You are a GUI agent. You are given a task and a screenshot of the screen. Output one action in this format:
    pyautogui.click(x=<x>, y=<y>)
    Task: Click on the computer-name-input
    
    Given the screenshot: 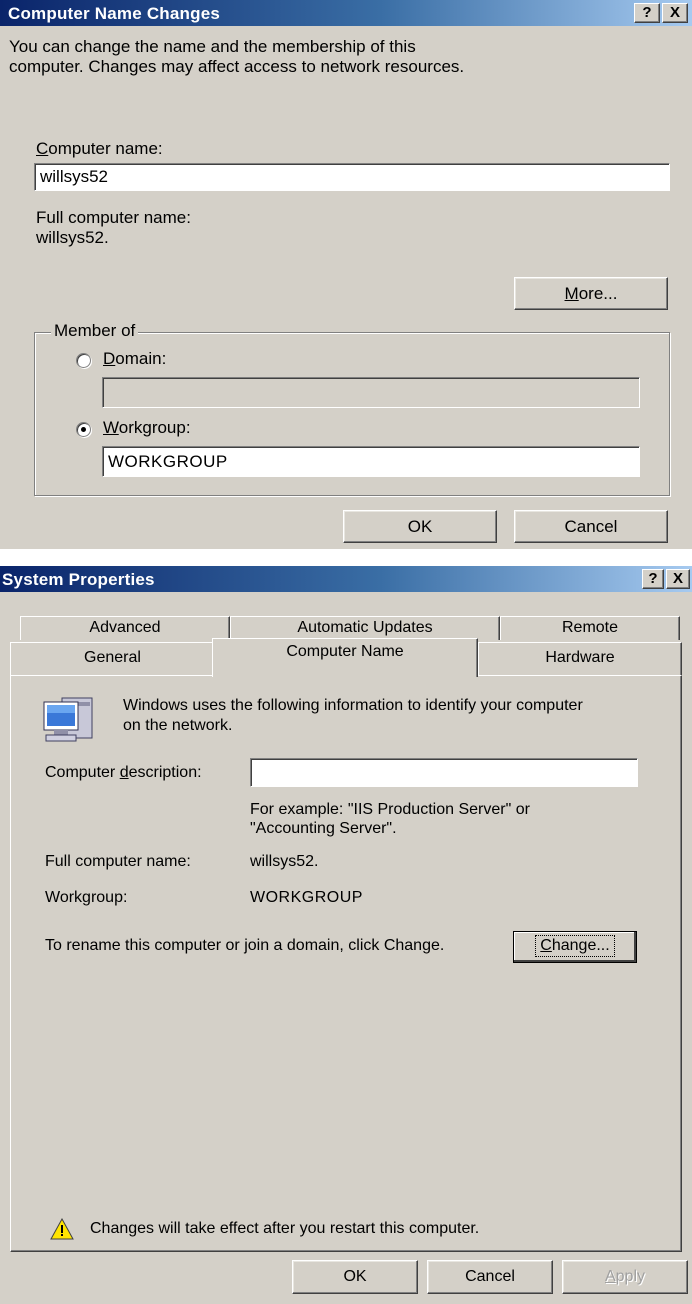 What is the action you would take?
    pyautogui.click(x=352, y=177)
    